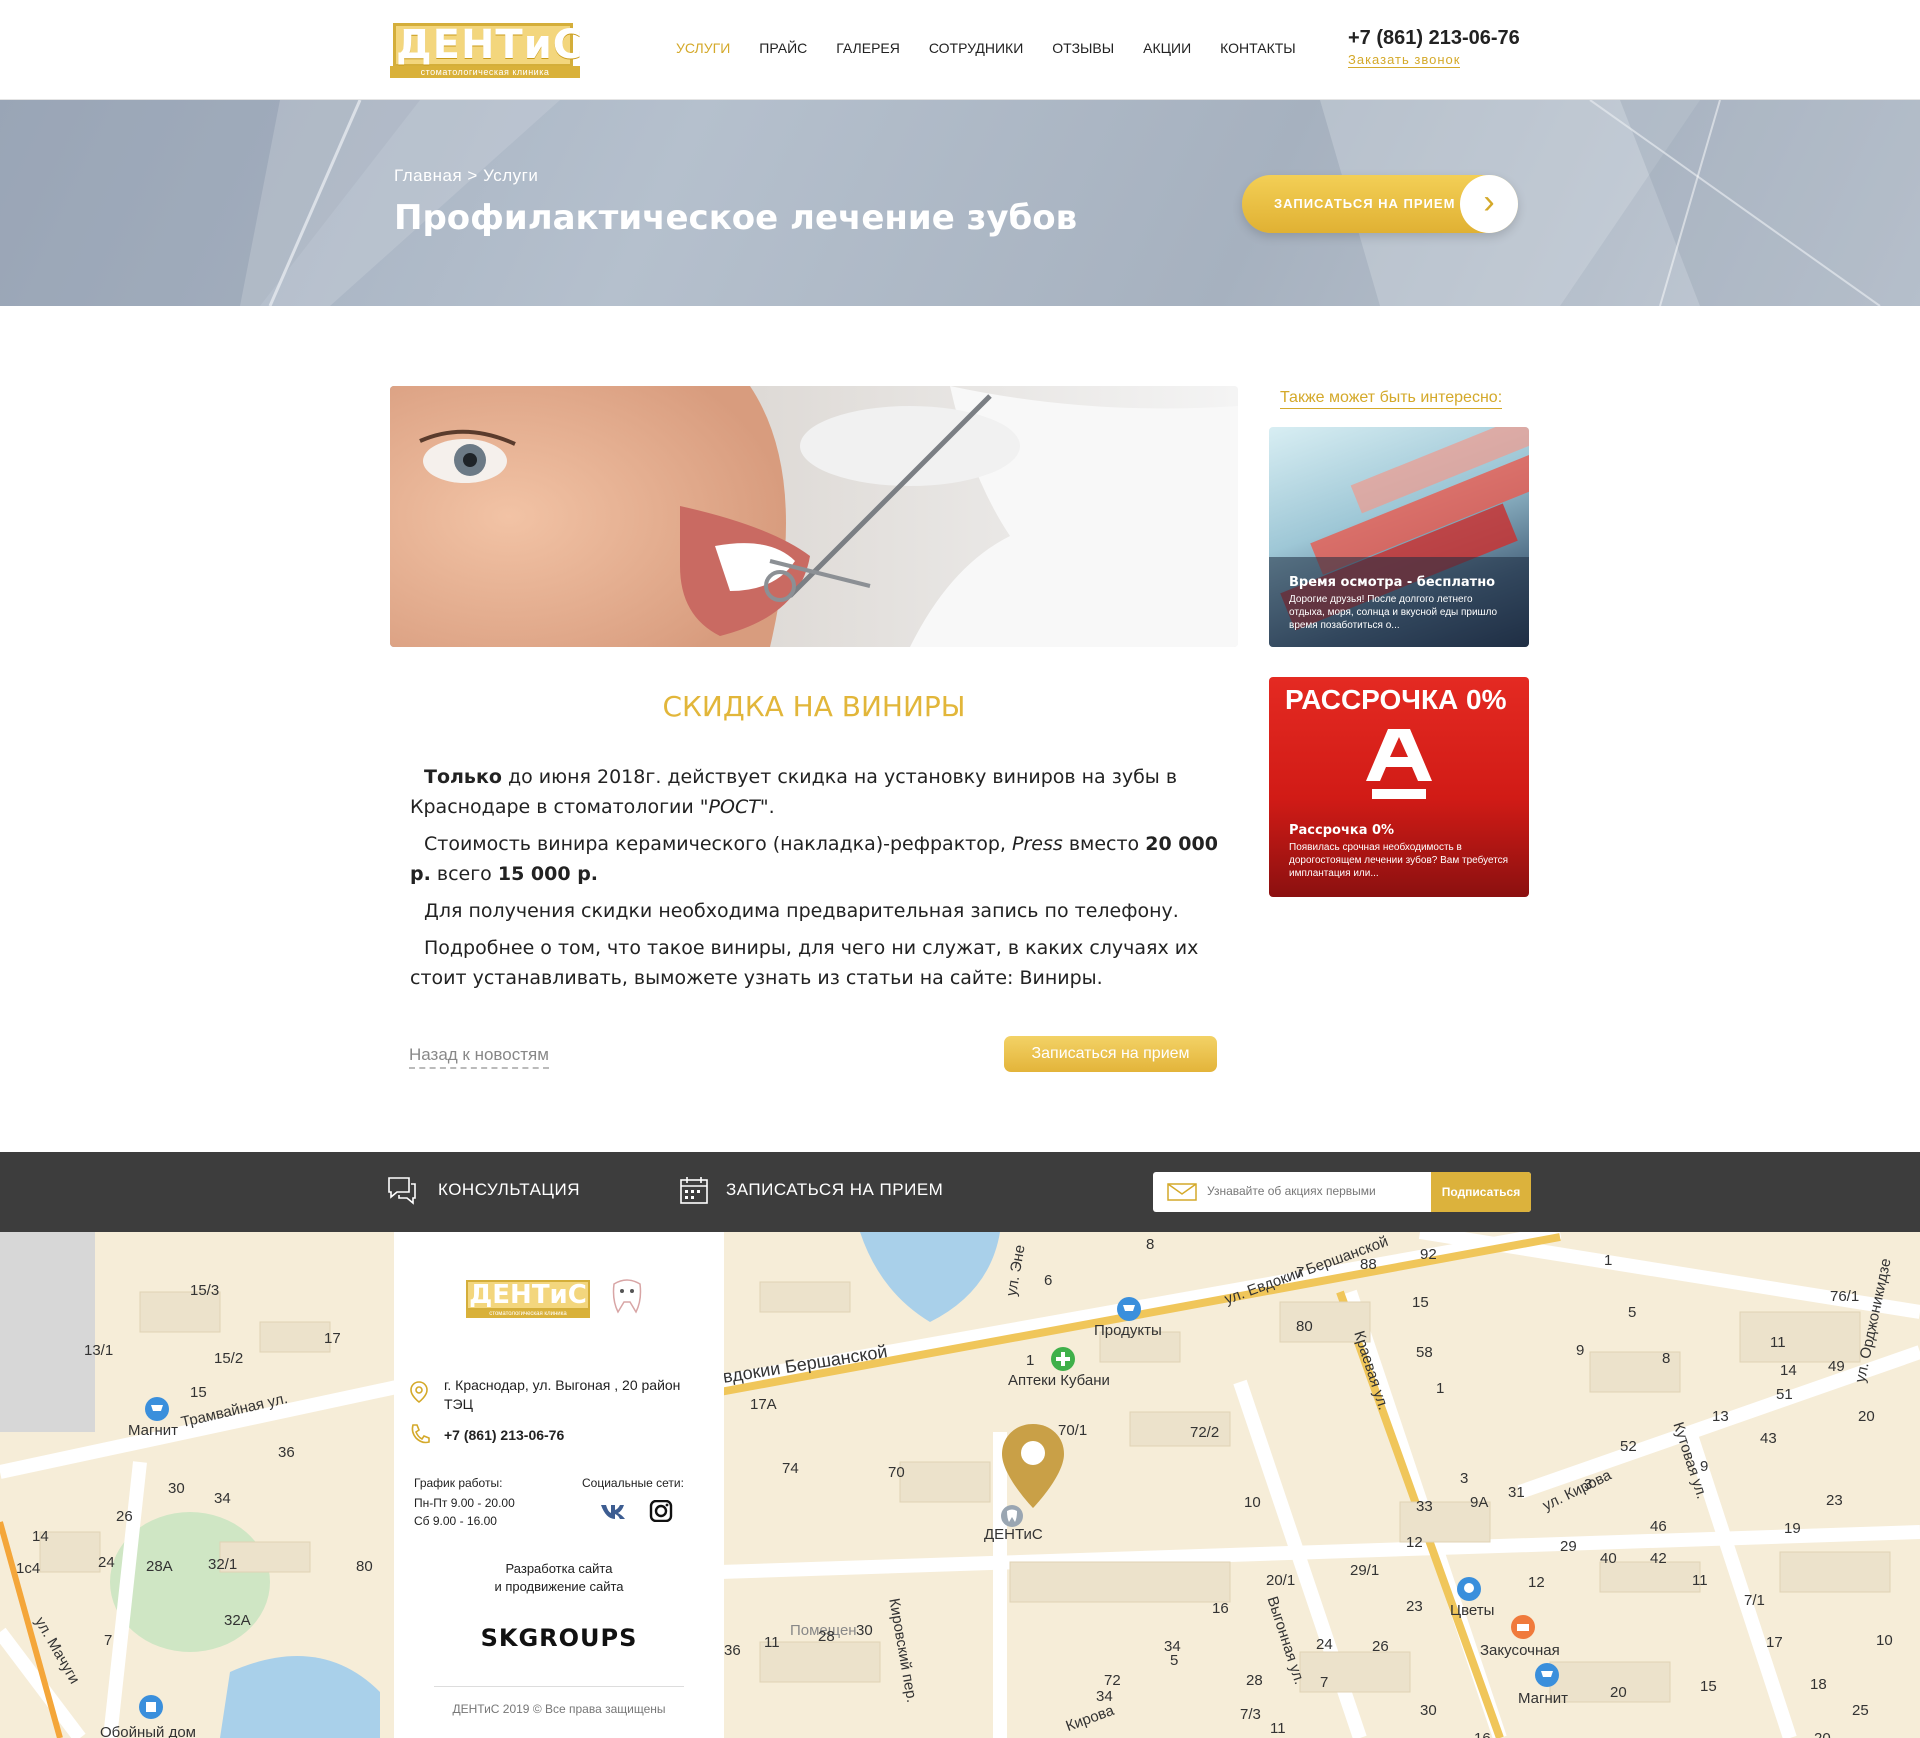  Describe the element at coordinates (559, 1709) in the screenshot. I see `copyright: ДЕНТиС 2019 © Все права защищены` at that location.